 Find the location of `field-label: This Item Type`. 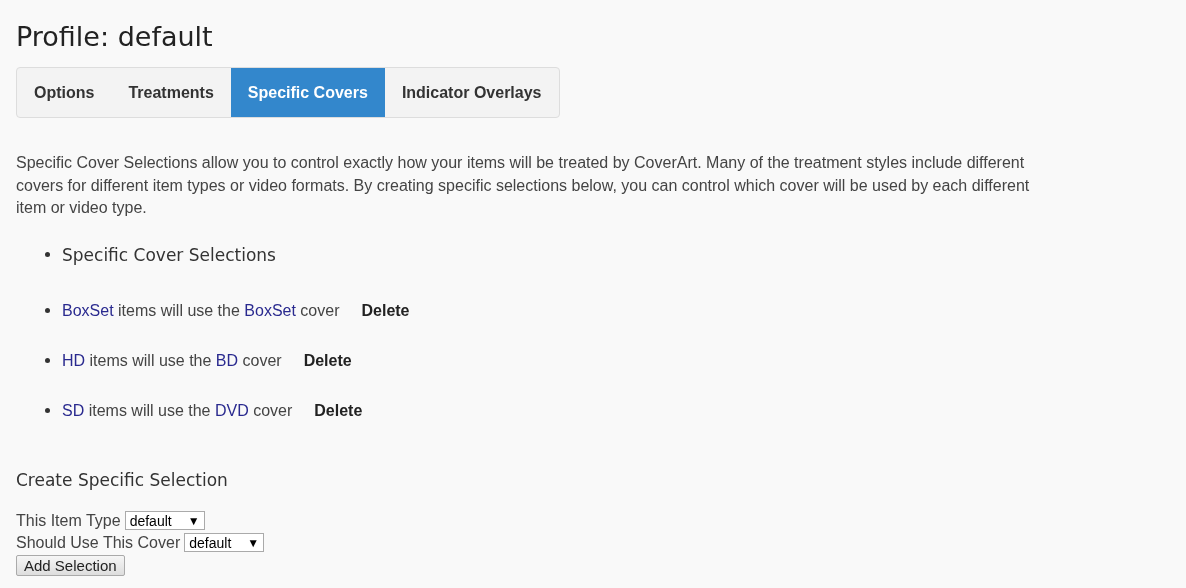

field-label: This Item Type is located at coordinates (68, 520).